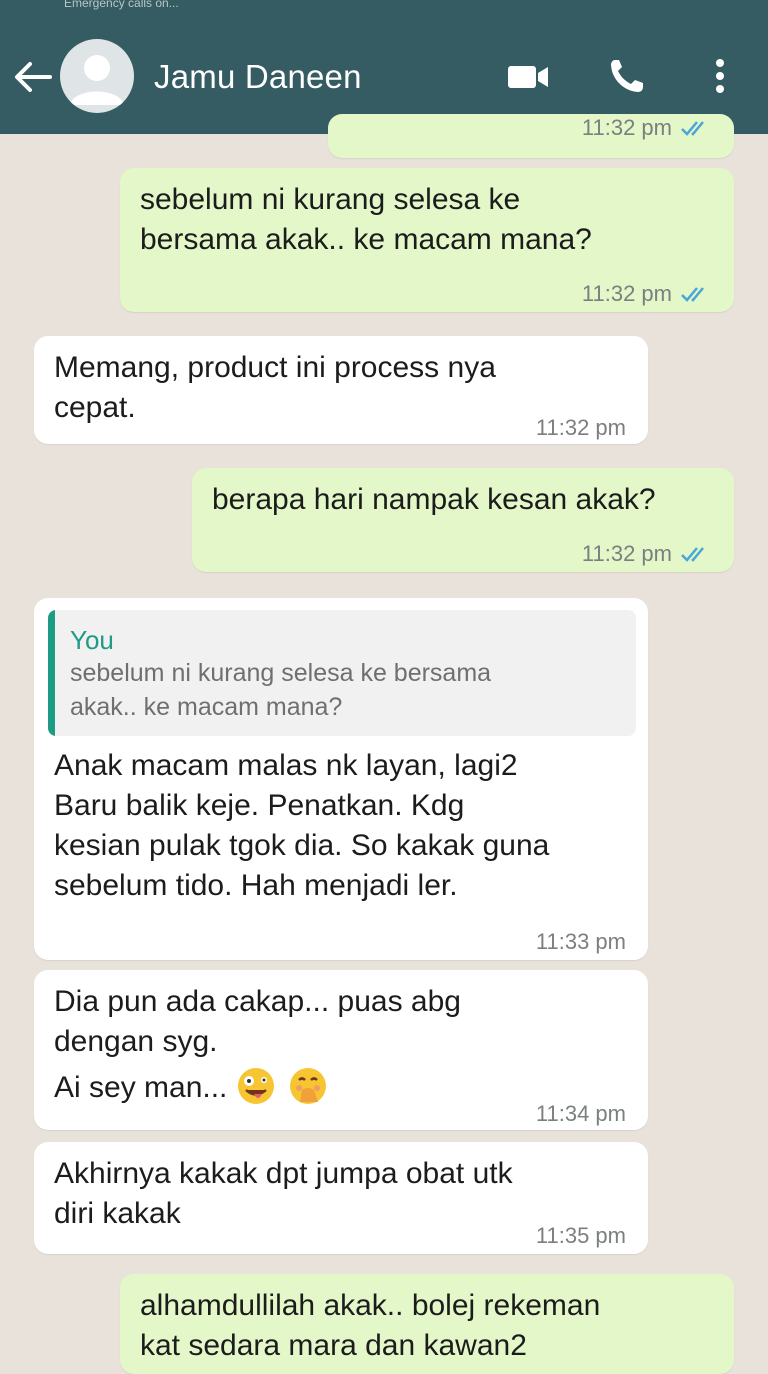 This screenshot has height=1374, width=768. I want to click on message-time: 11:33 pm, so click(580, 941).